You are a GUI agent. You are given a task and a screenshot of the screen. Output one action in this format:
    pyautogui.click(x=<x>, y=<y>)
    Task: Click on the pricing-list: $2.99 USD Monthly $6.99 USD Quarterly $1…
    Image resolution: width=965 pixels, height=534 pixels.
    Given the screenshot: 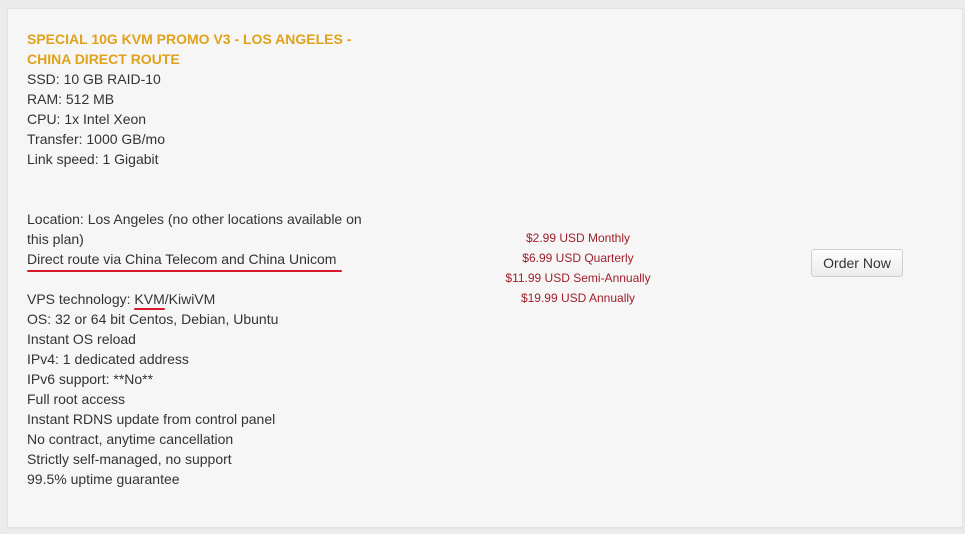 What is the action you would take?
    pyautogui.click(x=578, y=268)
    